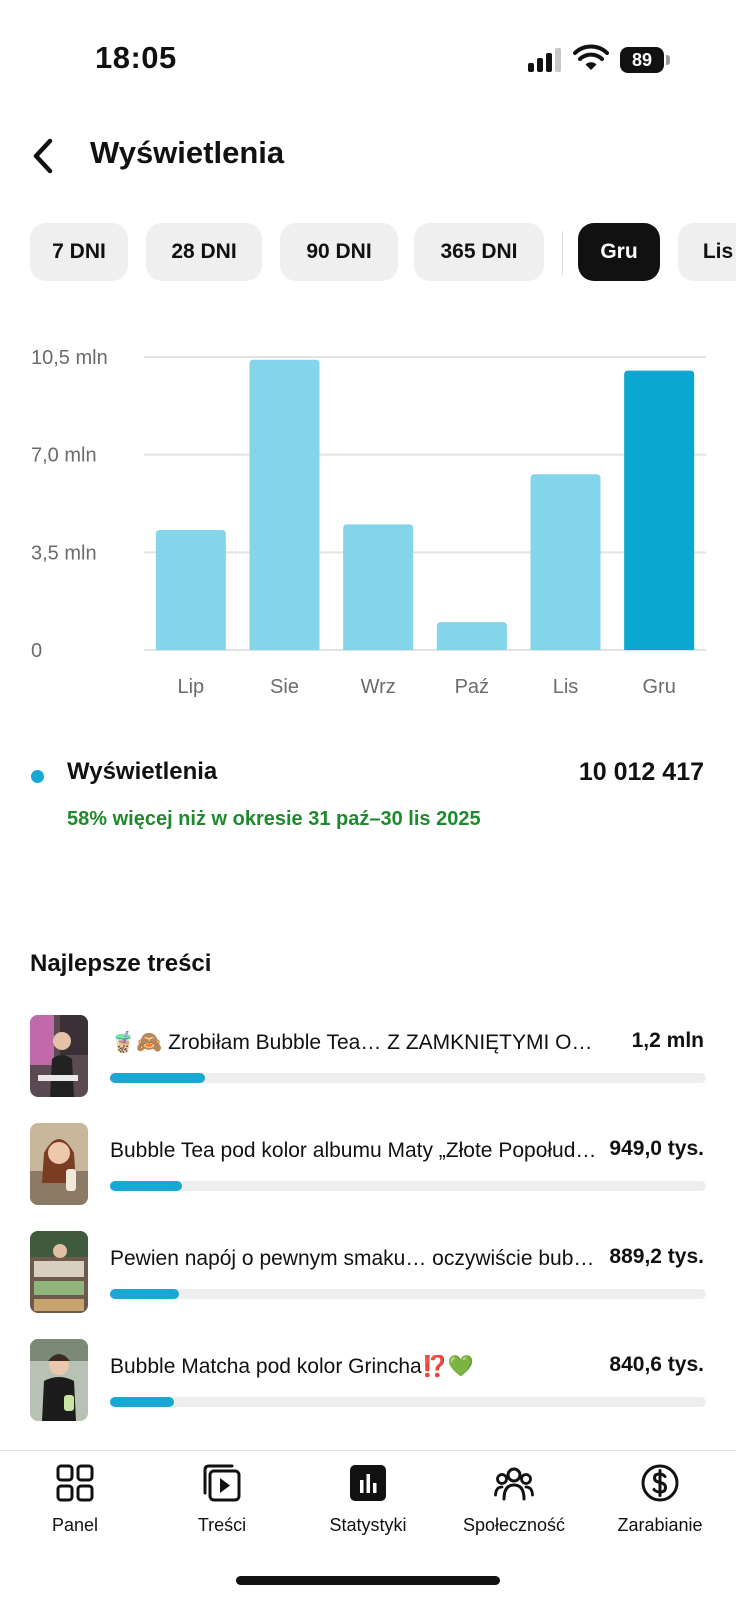 The width and height of the screenshot is (736, 1600). What do you see at coordinates (591, 57) in the screenshot?
I see `wifi-icon` at bounding box center [591, 57].